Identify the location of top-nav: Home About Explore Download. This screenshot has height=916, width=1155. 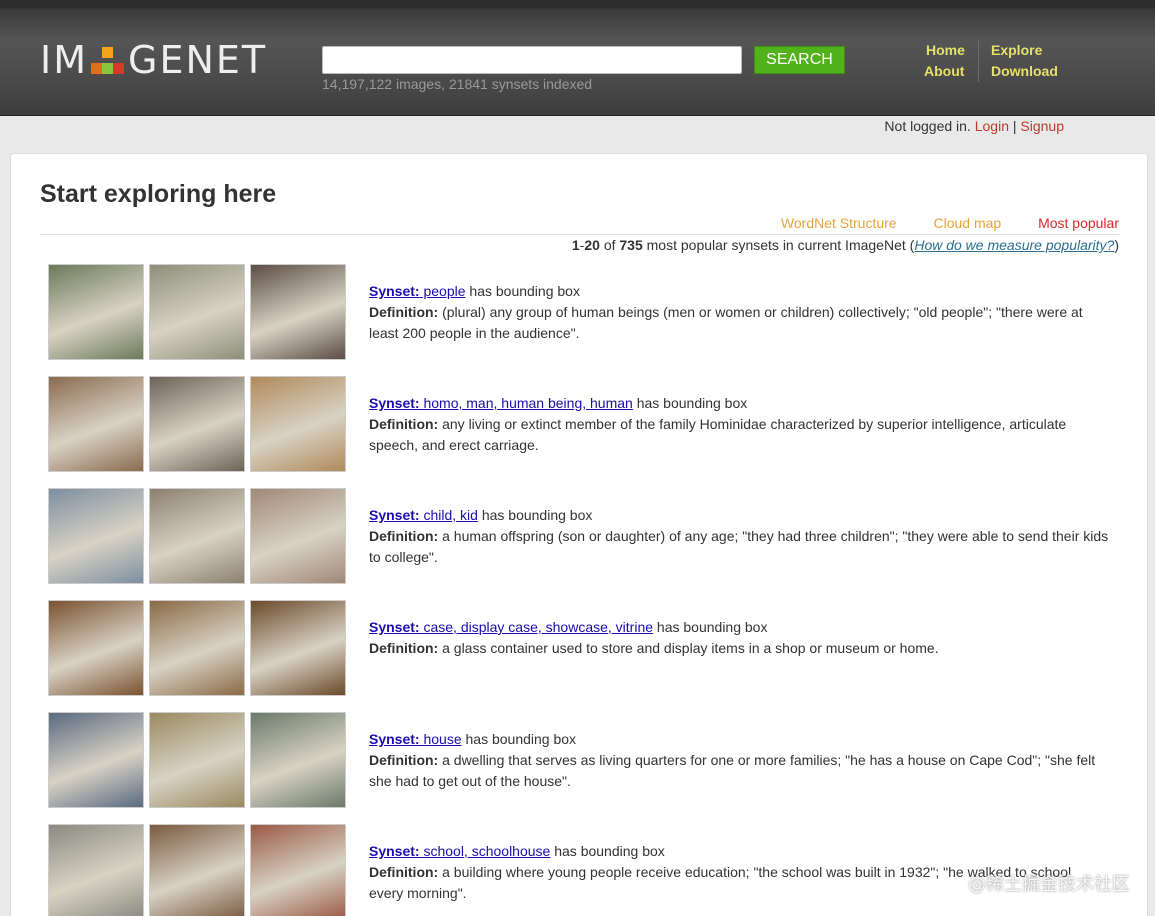
(992, 61).